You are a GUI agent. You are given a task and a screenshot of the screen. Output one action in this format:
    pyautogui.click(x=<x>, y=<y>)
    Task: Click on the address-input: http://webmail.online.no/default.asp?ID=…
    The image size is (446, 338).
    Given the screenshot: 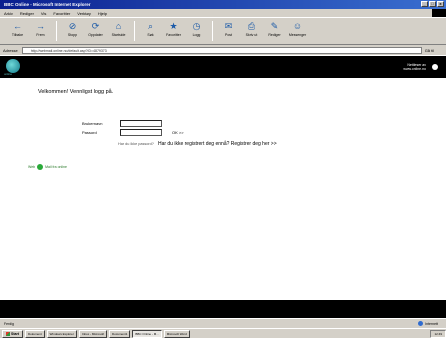 What is the action you would take?
    pyautogui.click(x=221, y=50)
    